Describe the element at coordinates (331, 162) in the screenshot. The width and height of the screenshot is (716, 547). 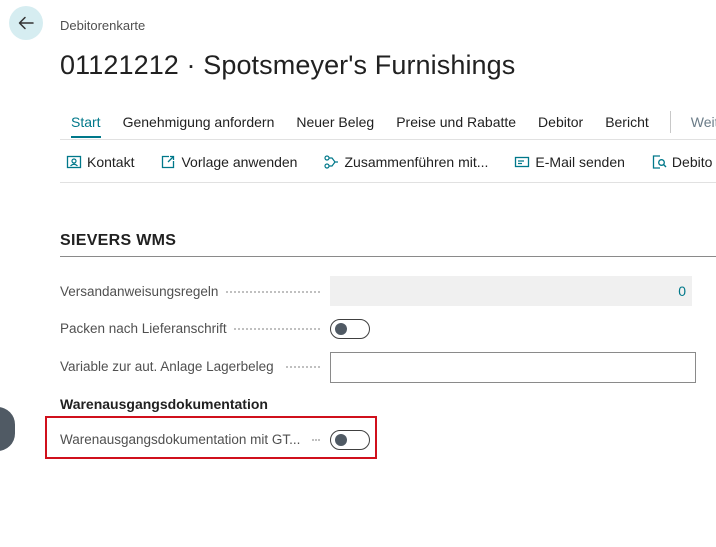
I see `merge-icon` at that location.